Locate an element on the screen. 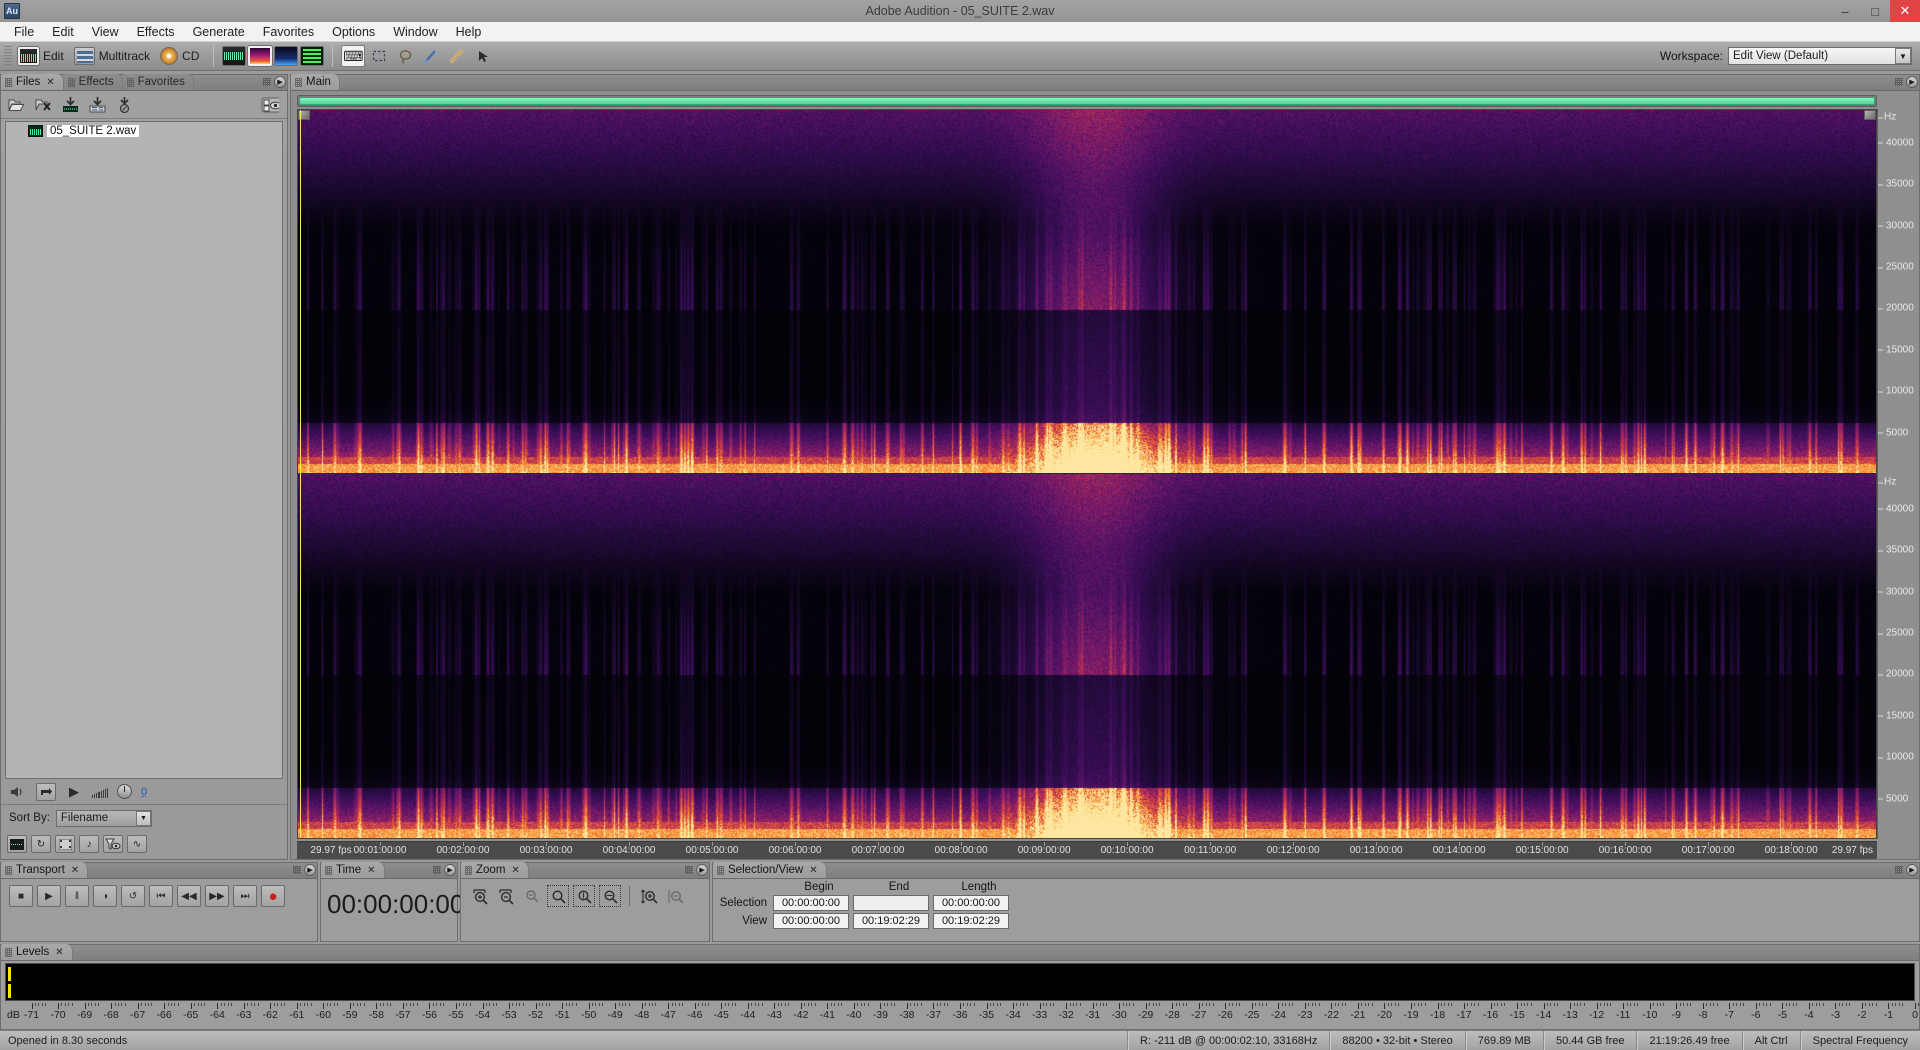 The height and width of the screenshot is (1050, 1920). volume-knob-icon is located at coordinates (124, 791).